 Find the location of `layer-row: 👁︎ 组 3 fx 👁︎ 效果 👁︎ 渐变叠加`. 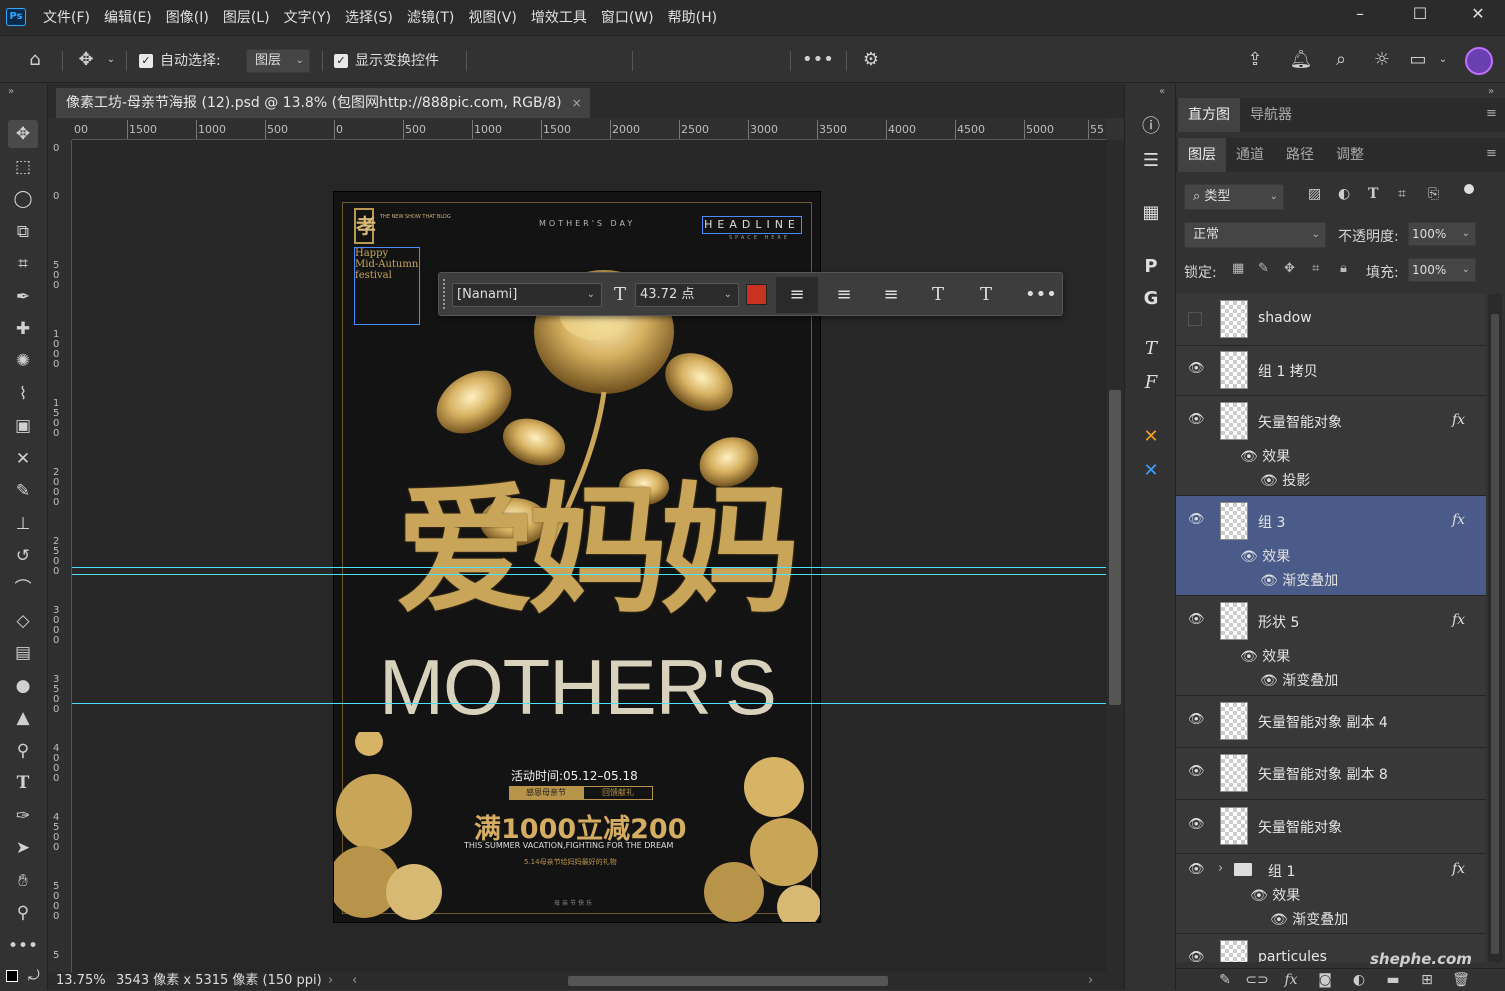

layer-row: 👁︎ 组 3 fx 👁︎ 效果 👁︎ 渐变叠加 is located at coordinates (1331, 546).